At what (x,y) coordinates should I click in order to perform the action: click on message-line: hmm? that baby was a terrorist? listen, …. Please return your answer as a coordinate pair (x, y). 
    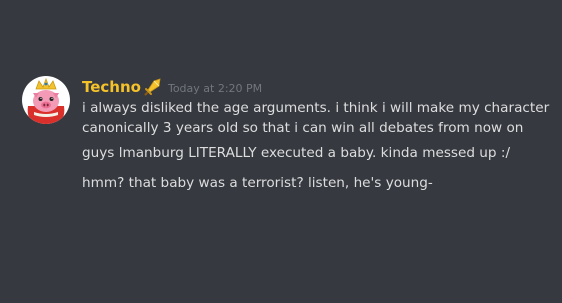
    Looking at the image, I should click on (257, 183).